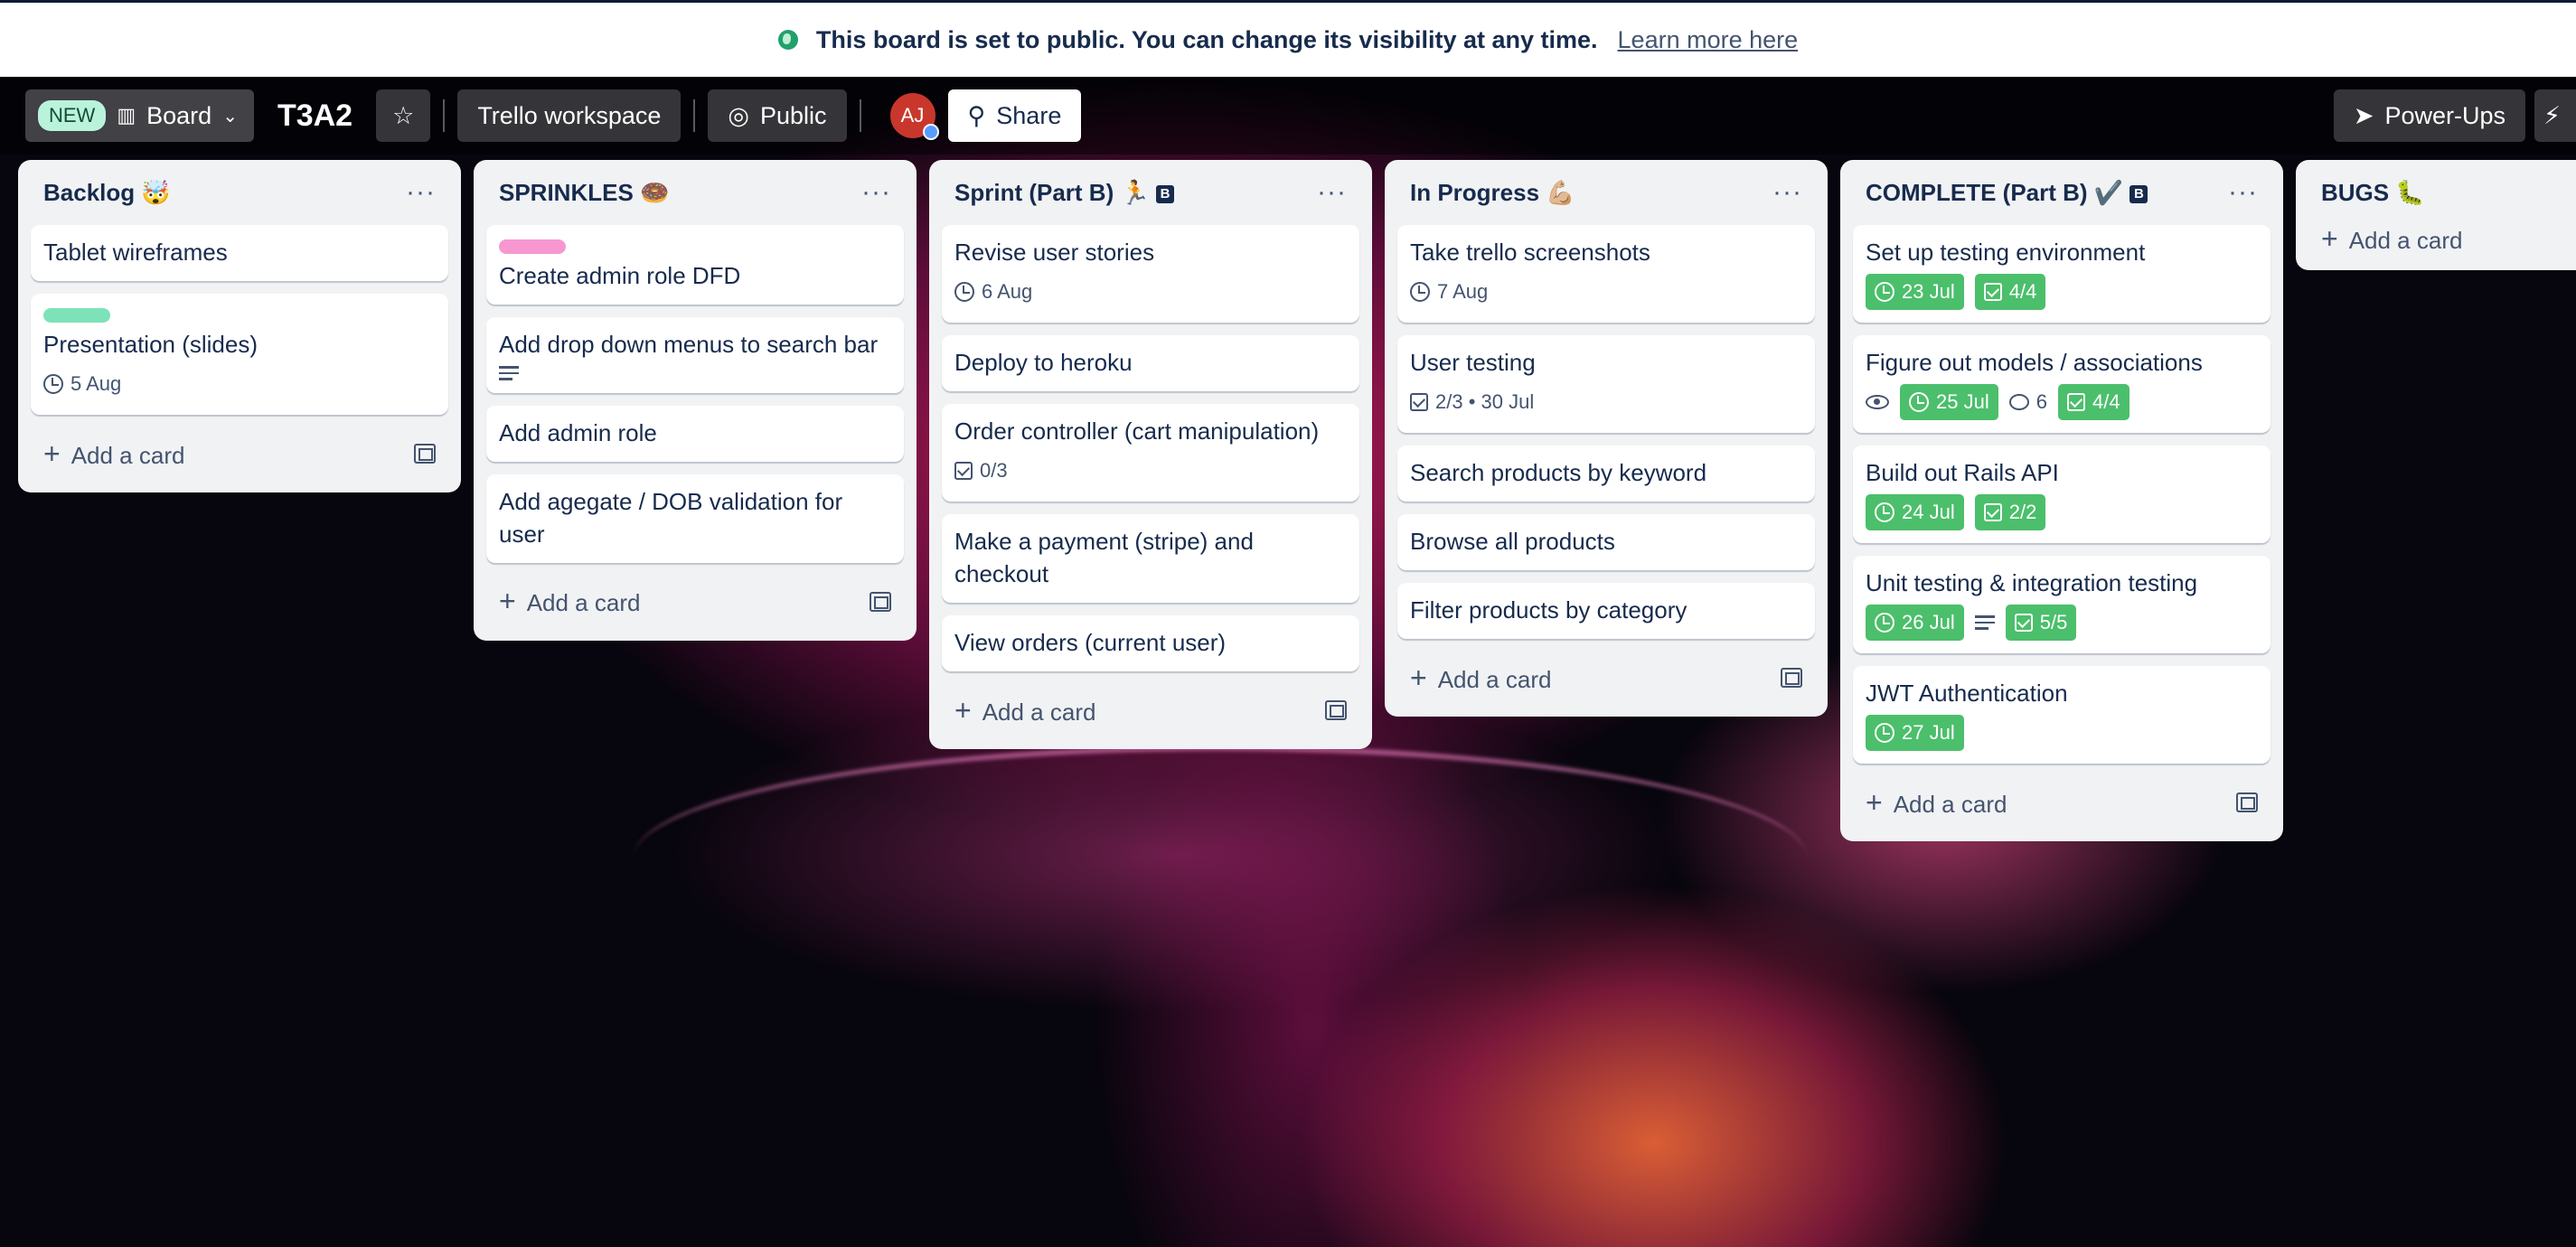  I want to click on card-label-pink, so click(533, 246).